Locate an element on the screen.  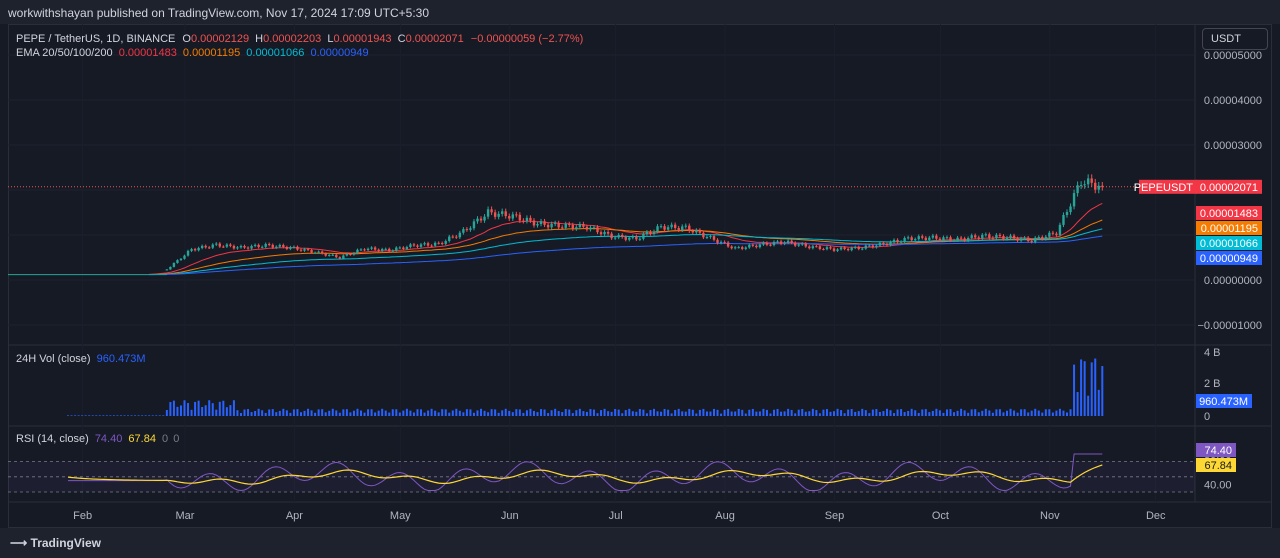
ema100-tag: 0.00001066 is located at coordinates (1229, 244).